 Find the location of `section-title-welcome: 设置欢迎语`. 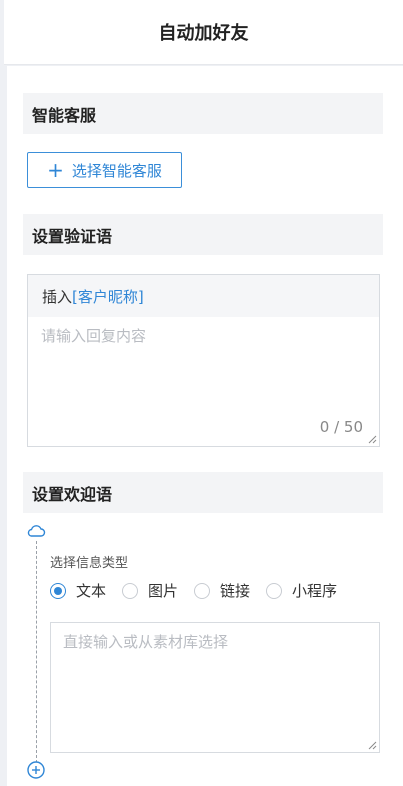

section-title-welcome: 设置欢迎语 is located at coordinates (203, 492).